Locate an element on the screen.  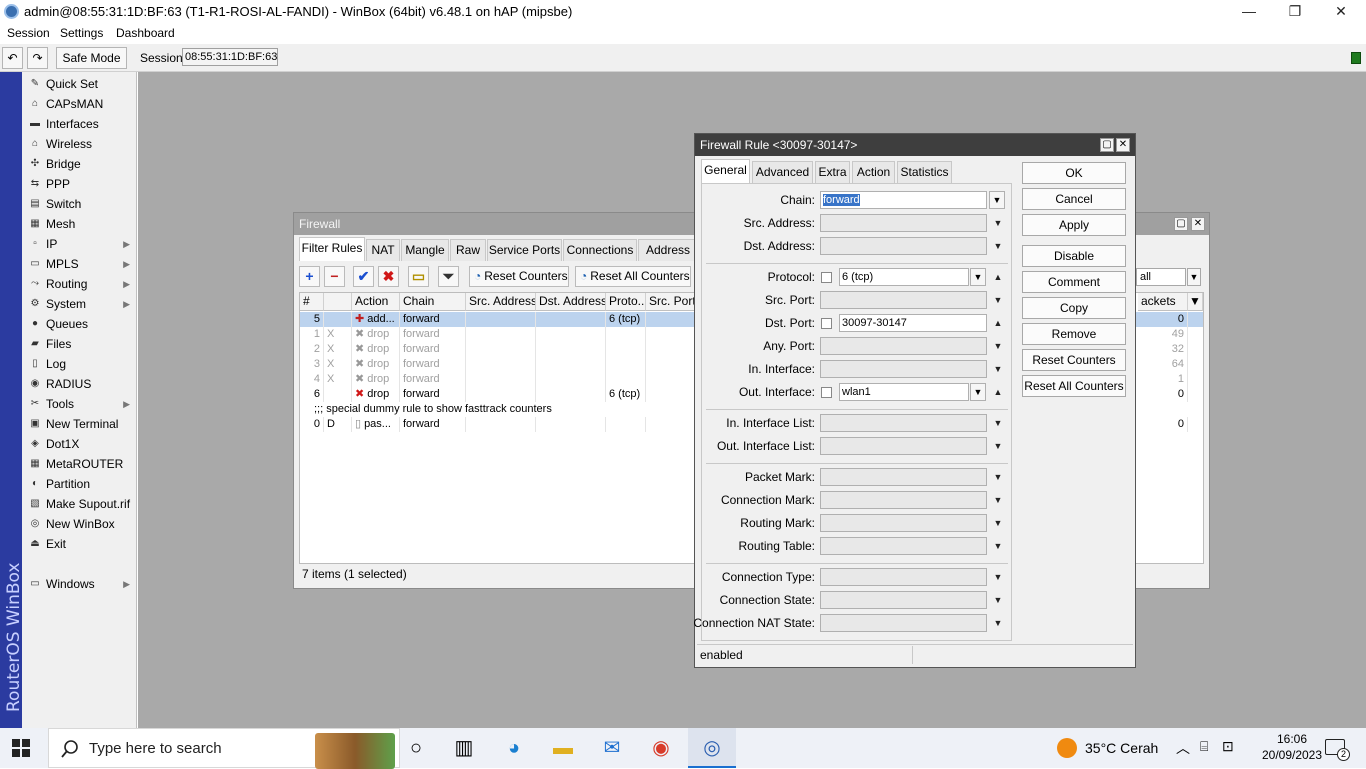
sidebar-item-partition: ◐ Partition is located at coordinates (81, 484).